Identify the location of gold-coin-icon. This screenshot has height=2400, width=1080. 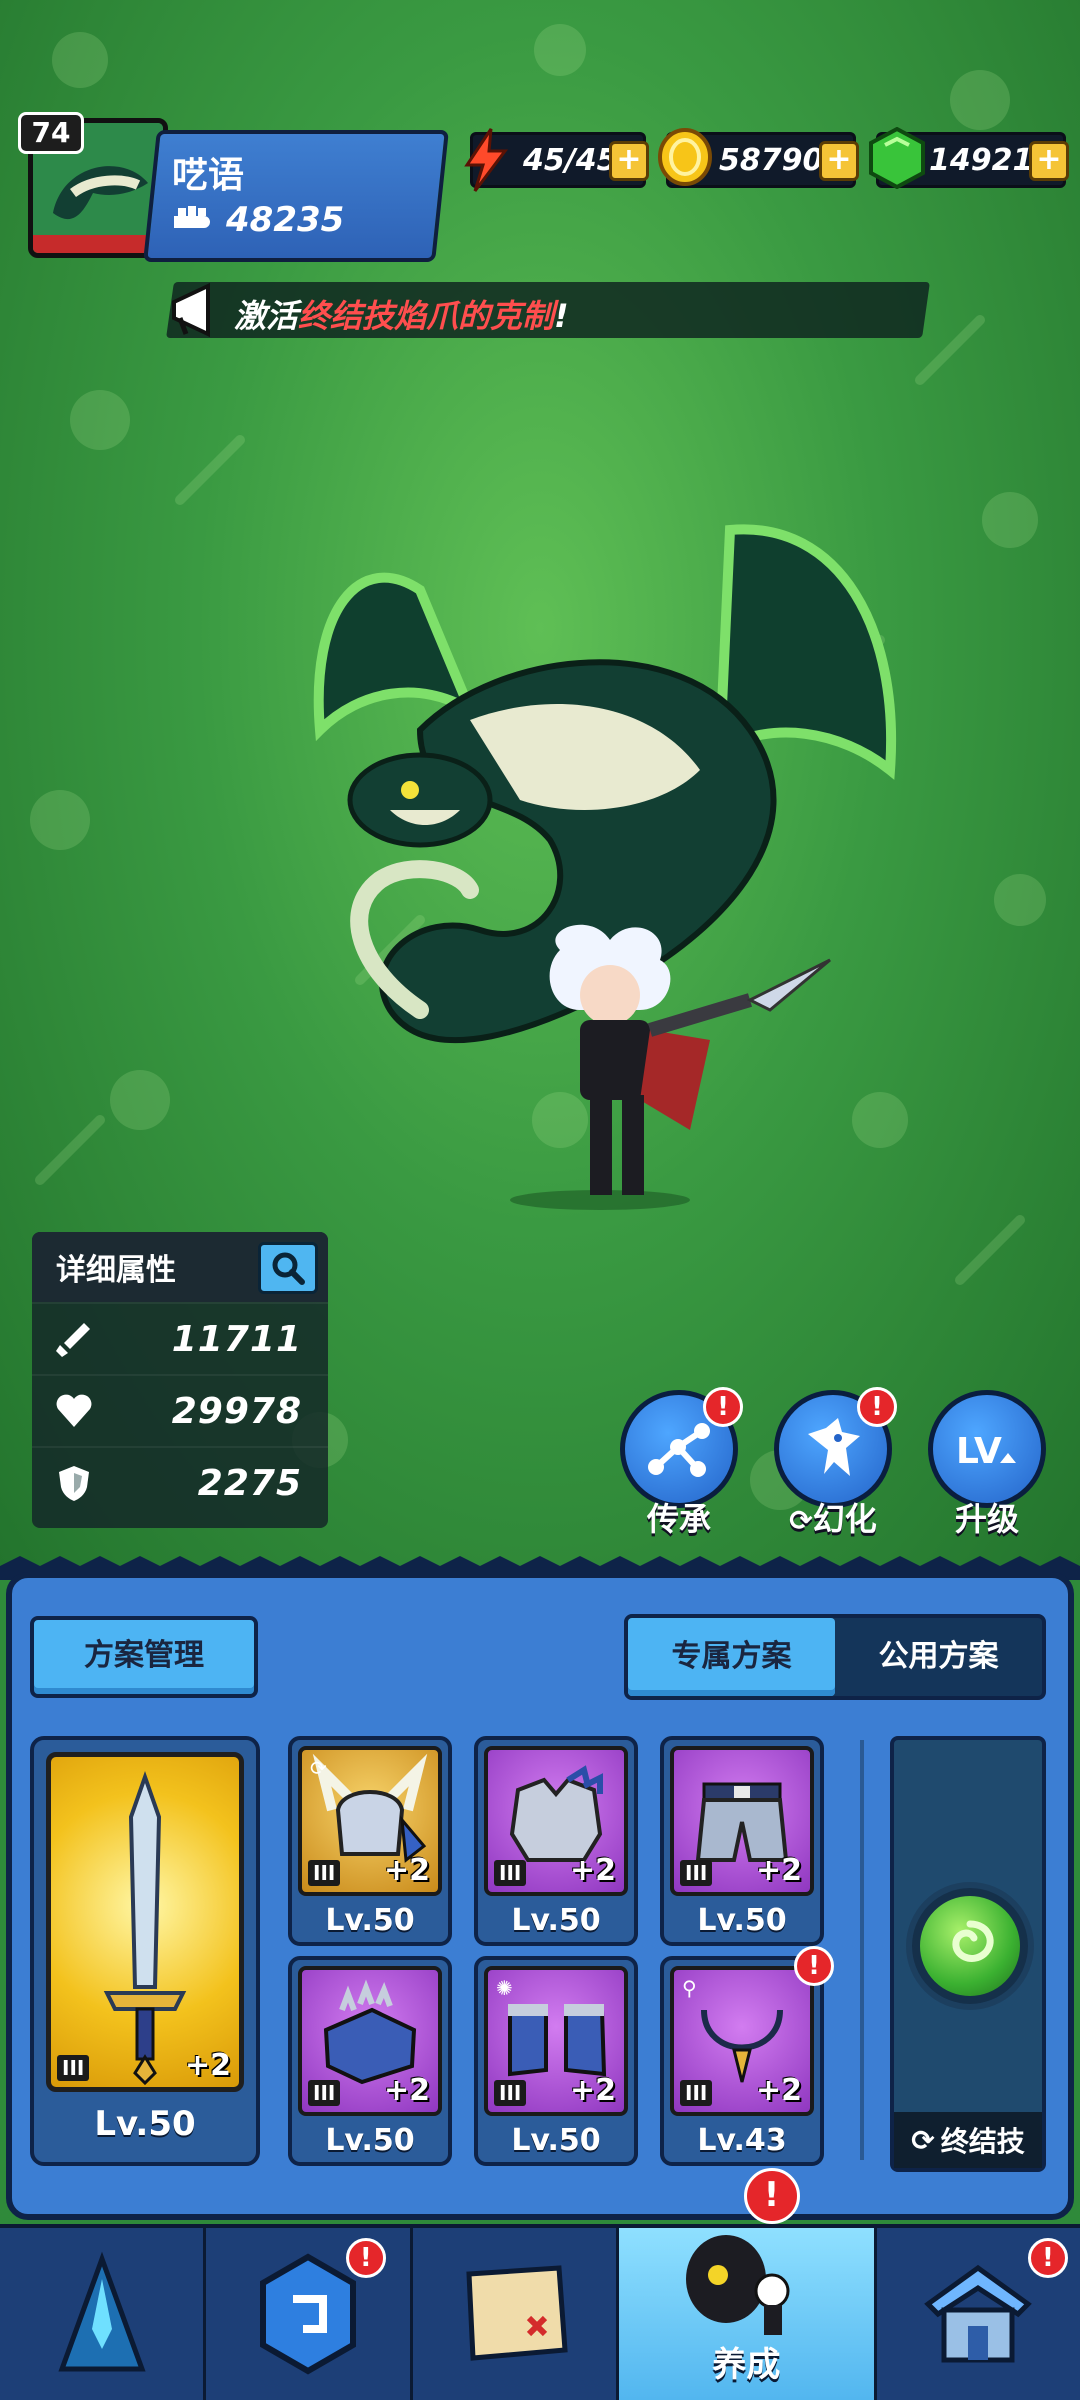
(685, 157).